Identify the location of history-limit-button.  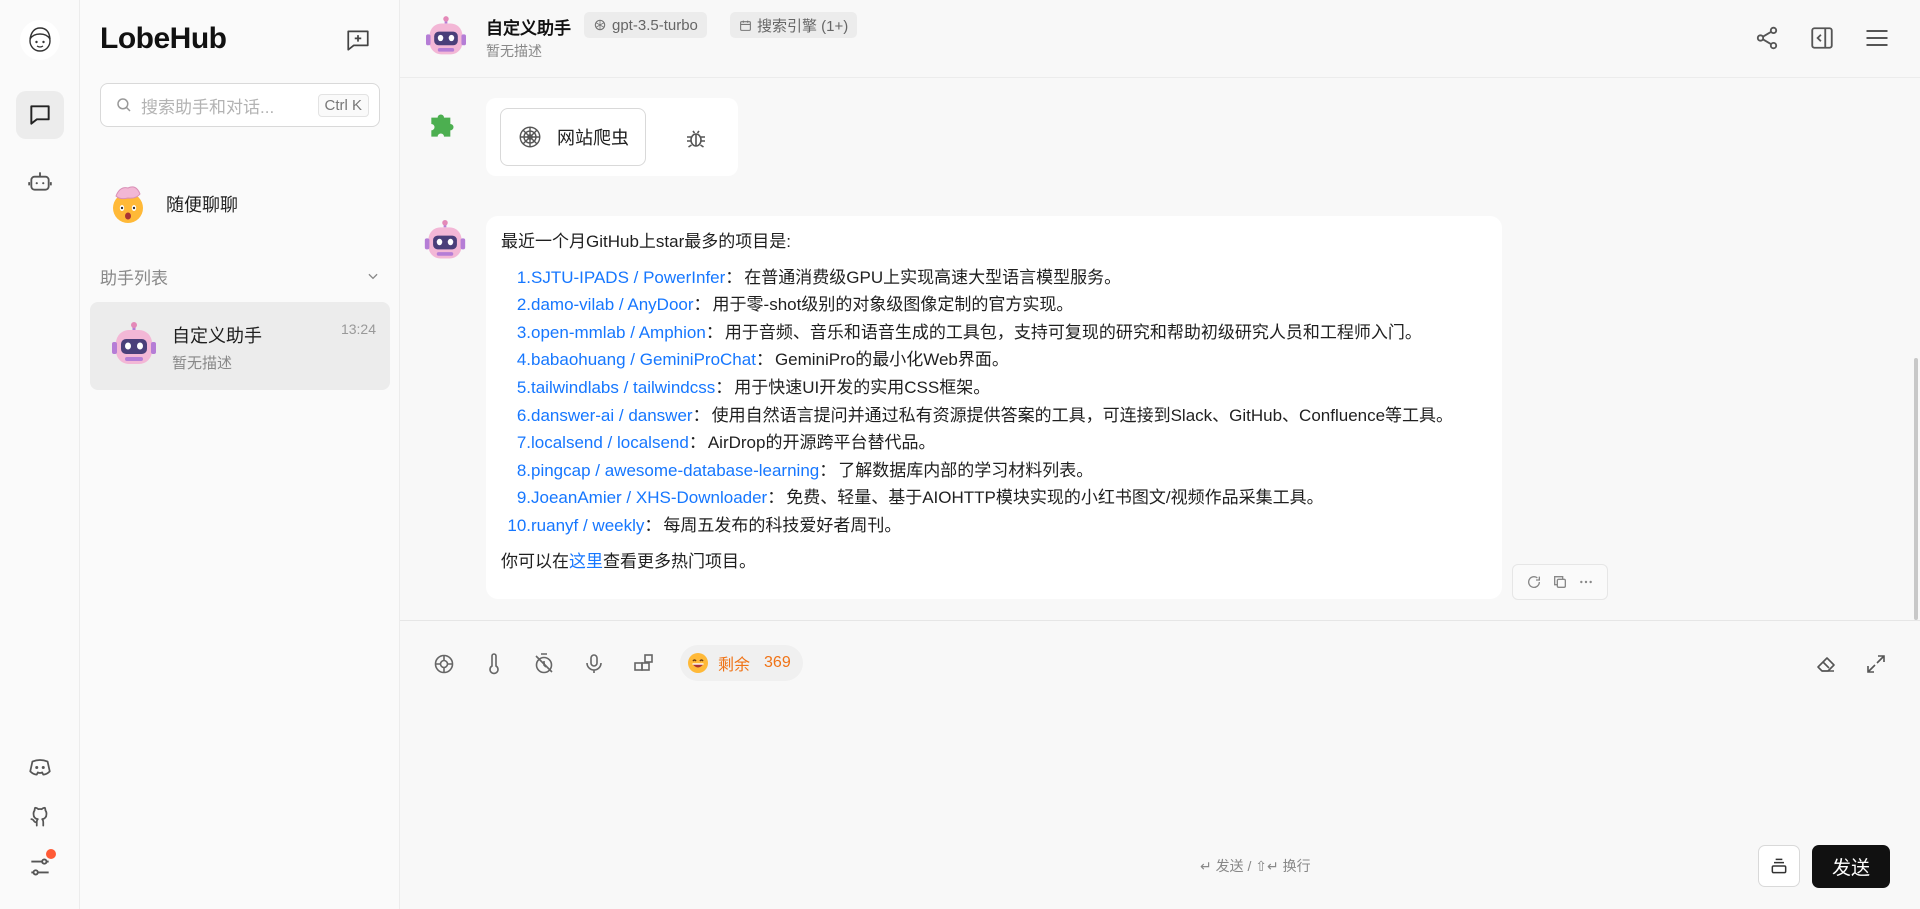
(544, 664).